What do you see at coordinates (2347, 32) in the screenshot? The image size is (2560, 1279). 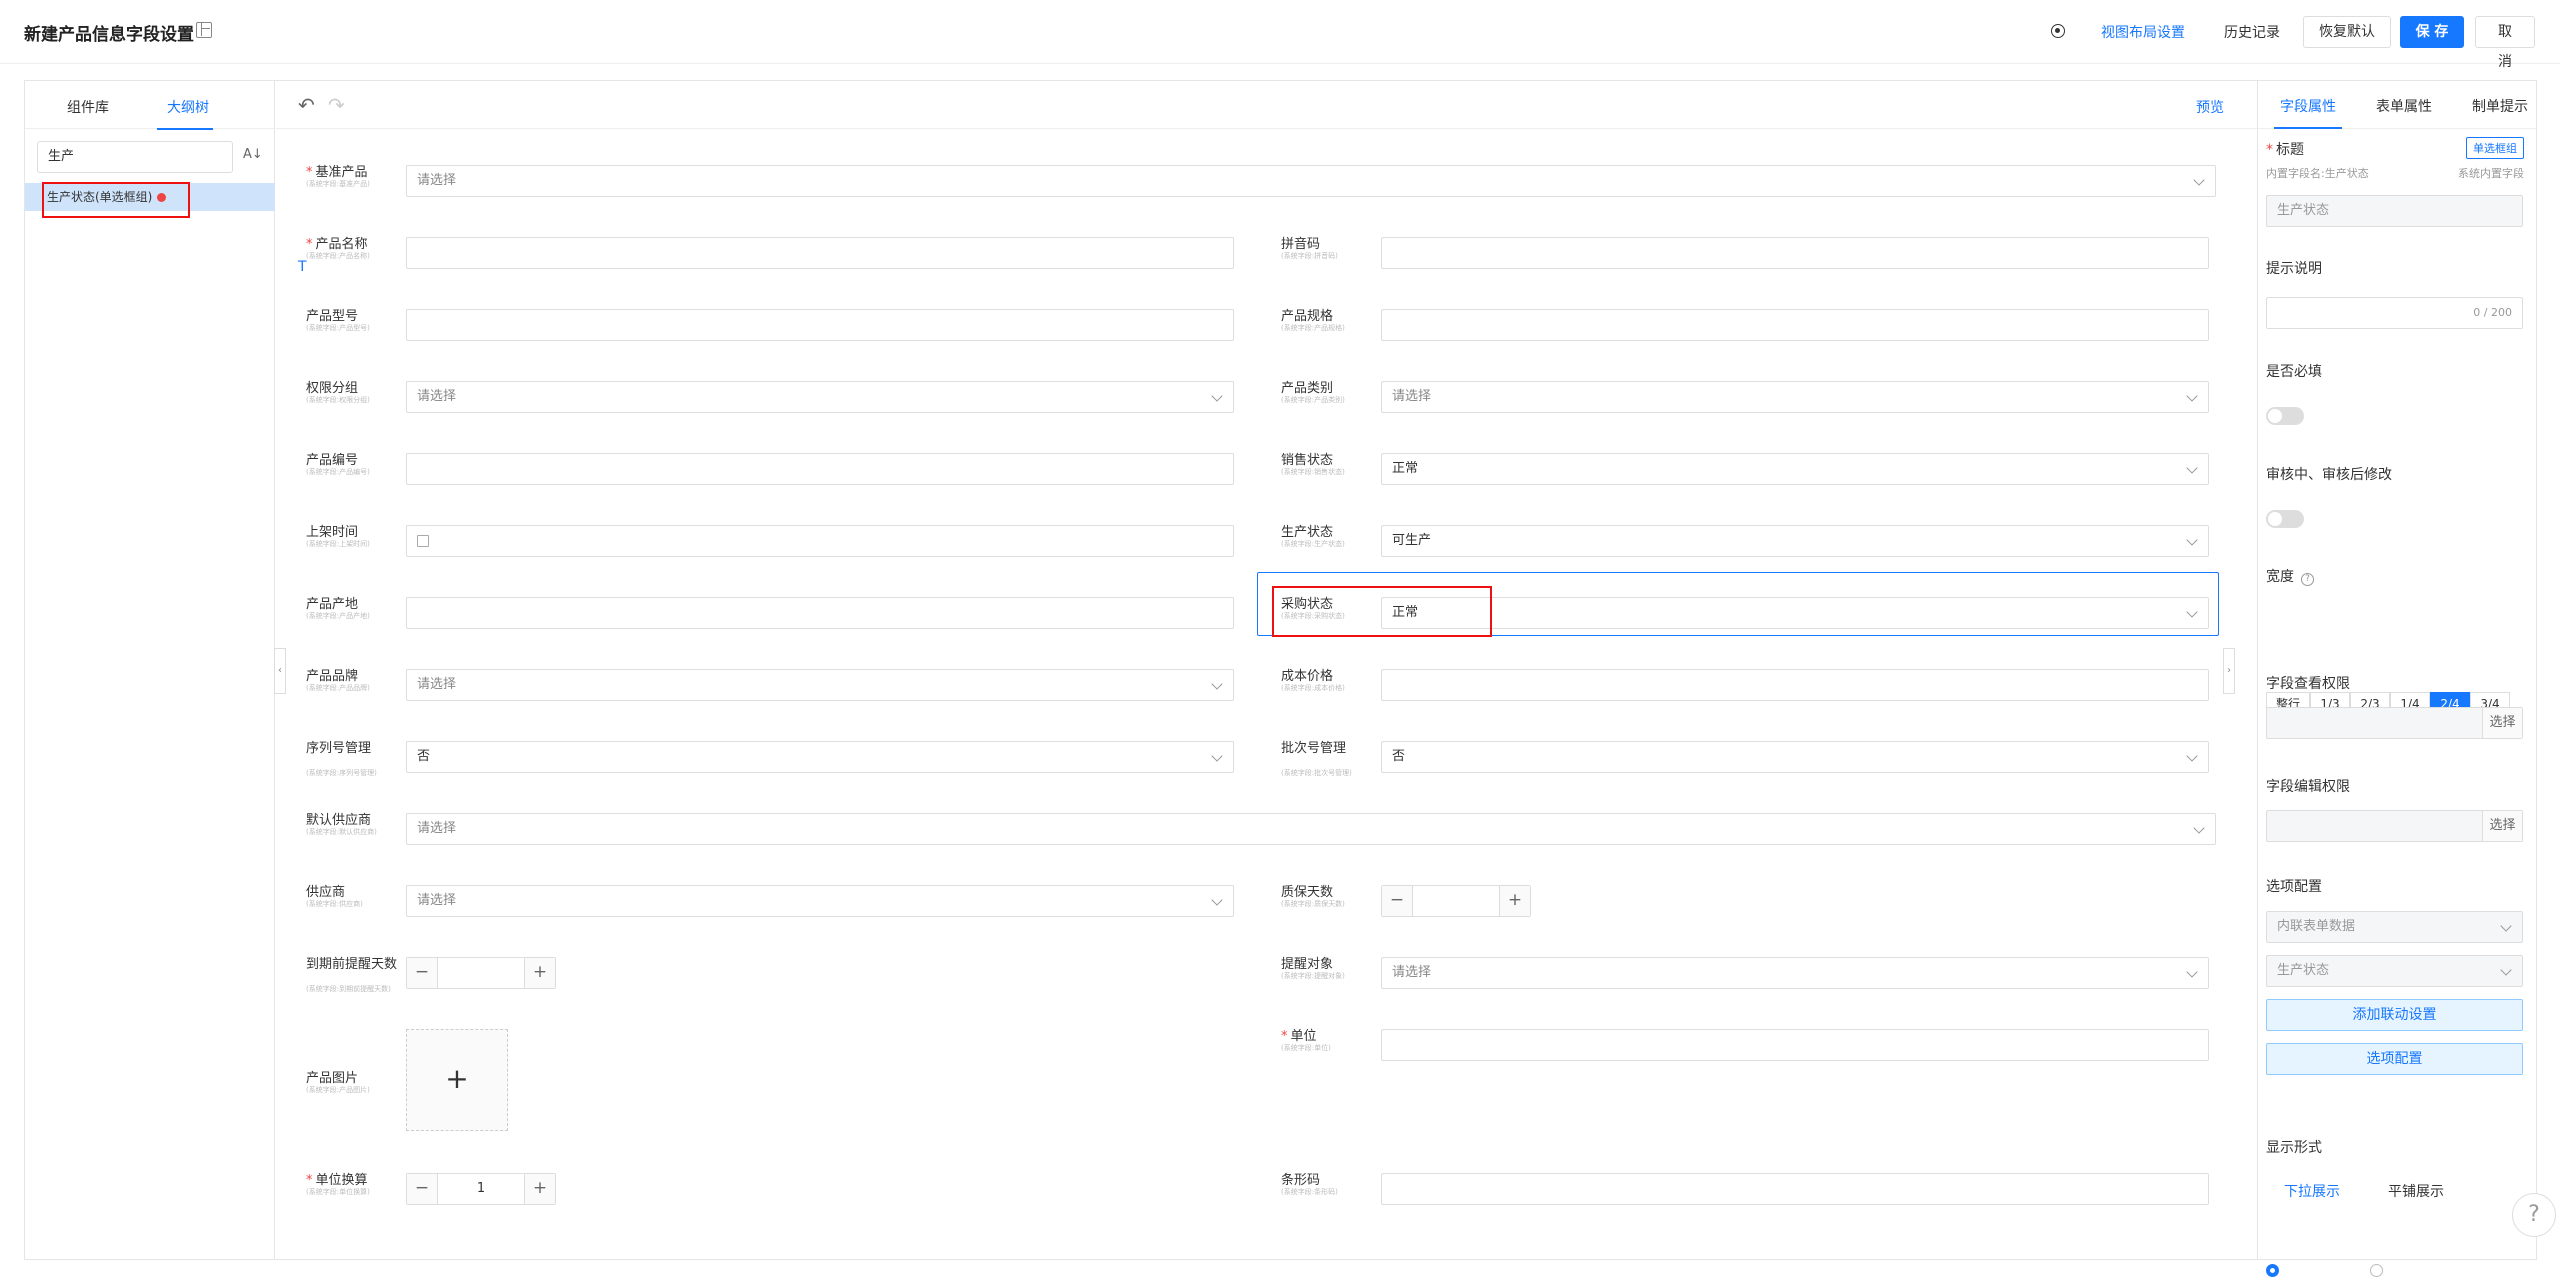 I see `restore-default-button: 恢复默认` at bounding box center [2347, 32].